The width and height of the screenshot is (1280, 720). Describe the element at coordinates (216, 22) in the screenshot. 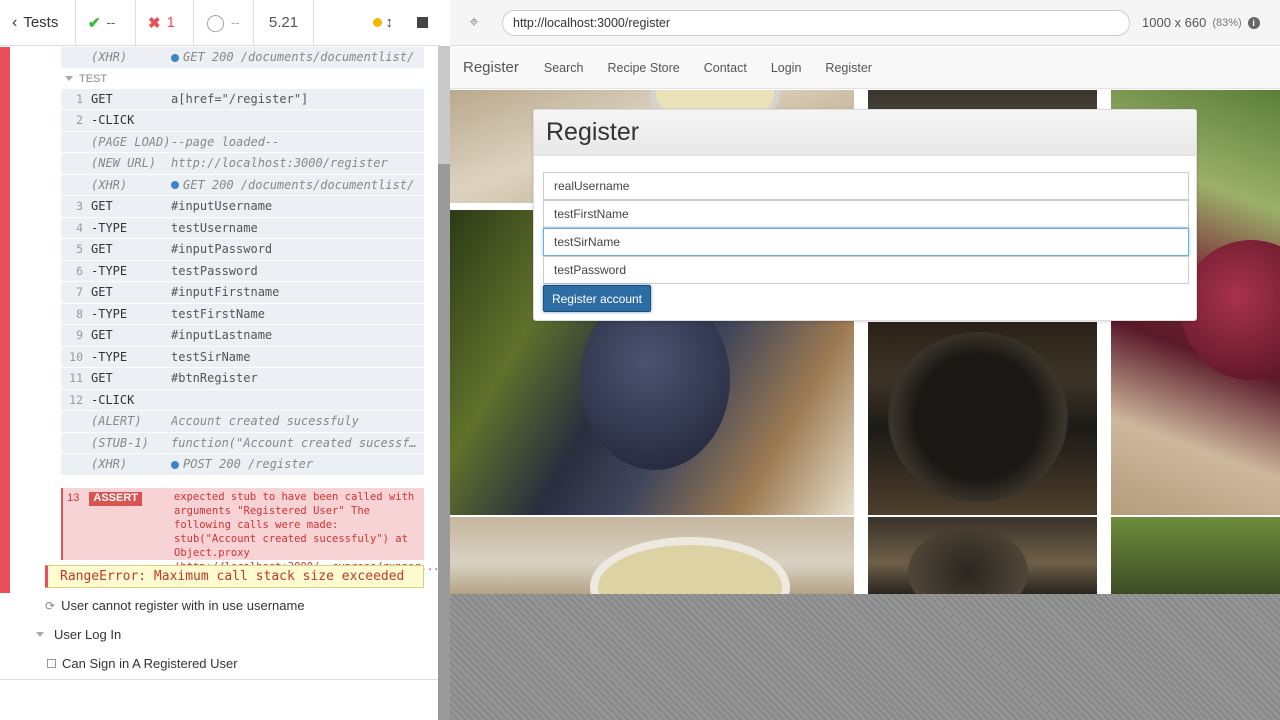

I see `pending-circle-icon: ◯` at that location.